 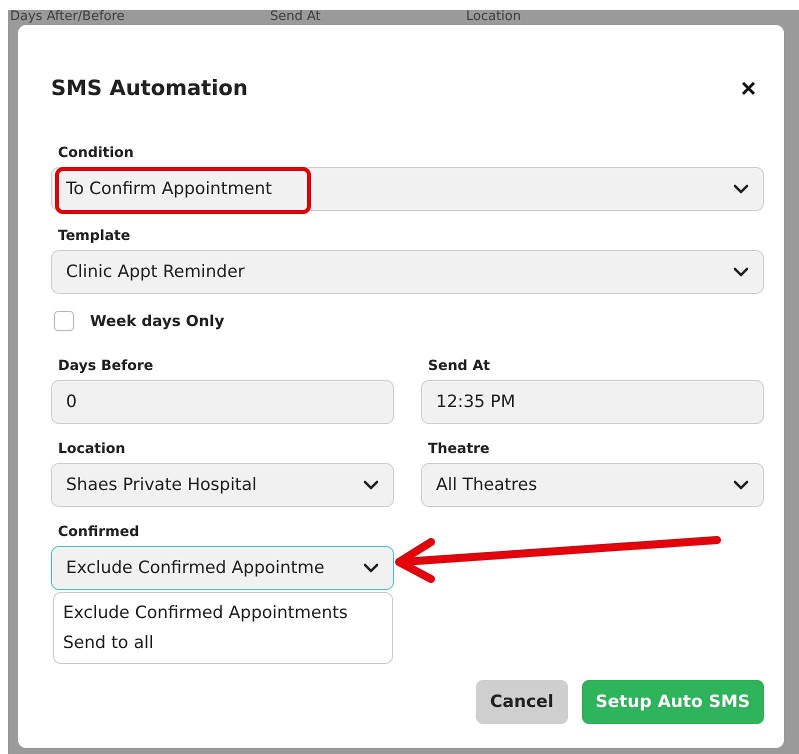 What do you see at coordinates (222, 485) in the screenshot?
I see `select-field: Shaes Private Hospital` at bounding box center [222, 485].